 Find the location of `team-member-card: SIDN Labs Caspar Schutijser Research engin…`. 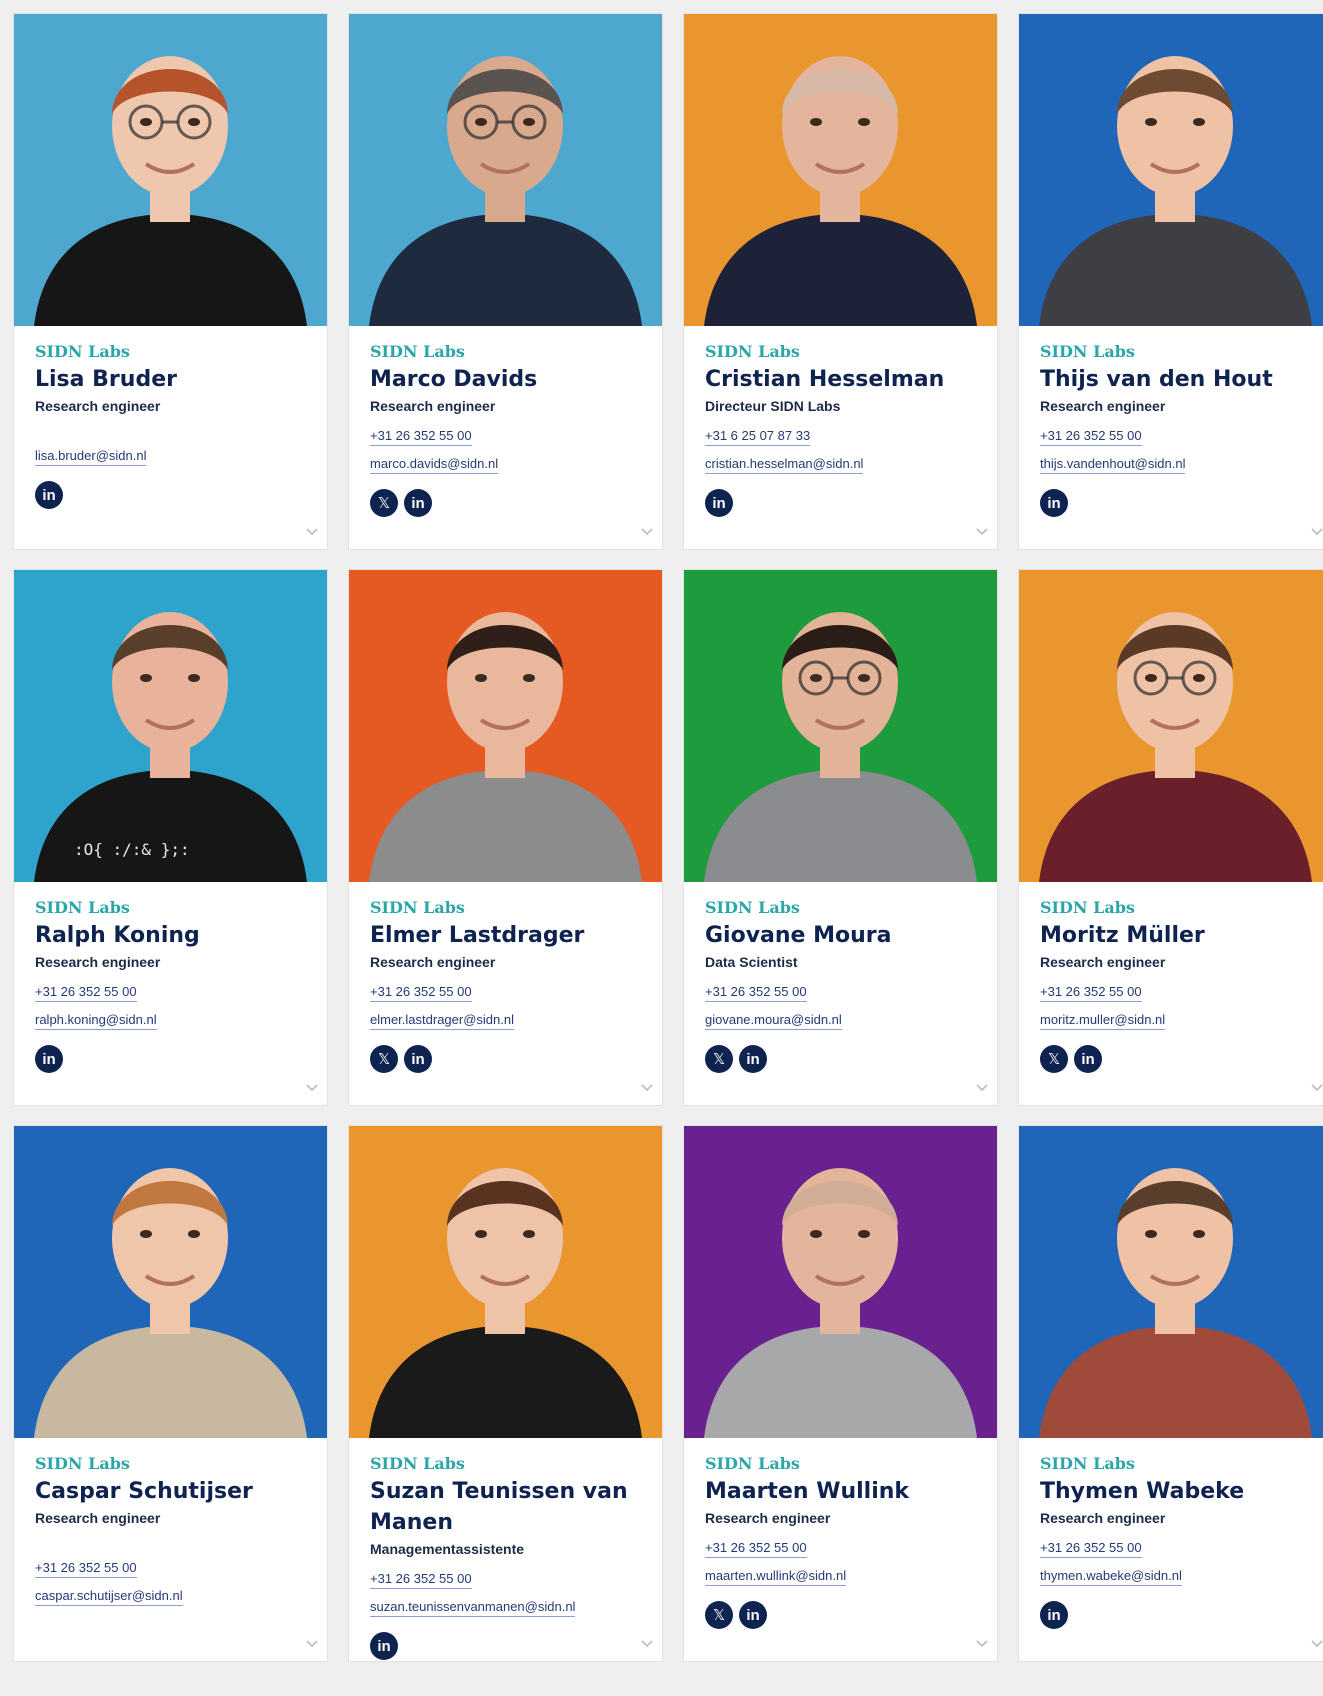

team-member-card: SIDN Labs Caspar Schutijser Research engin… is located at coordinates (170, 1393).